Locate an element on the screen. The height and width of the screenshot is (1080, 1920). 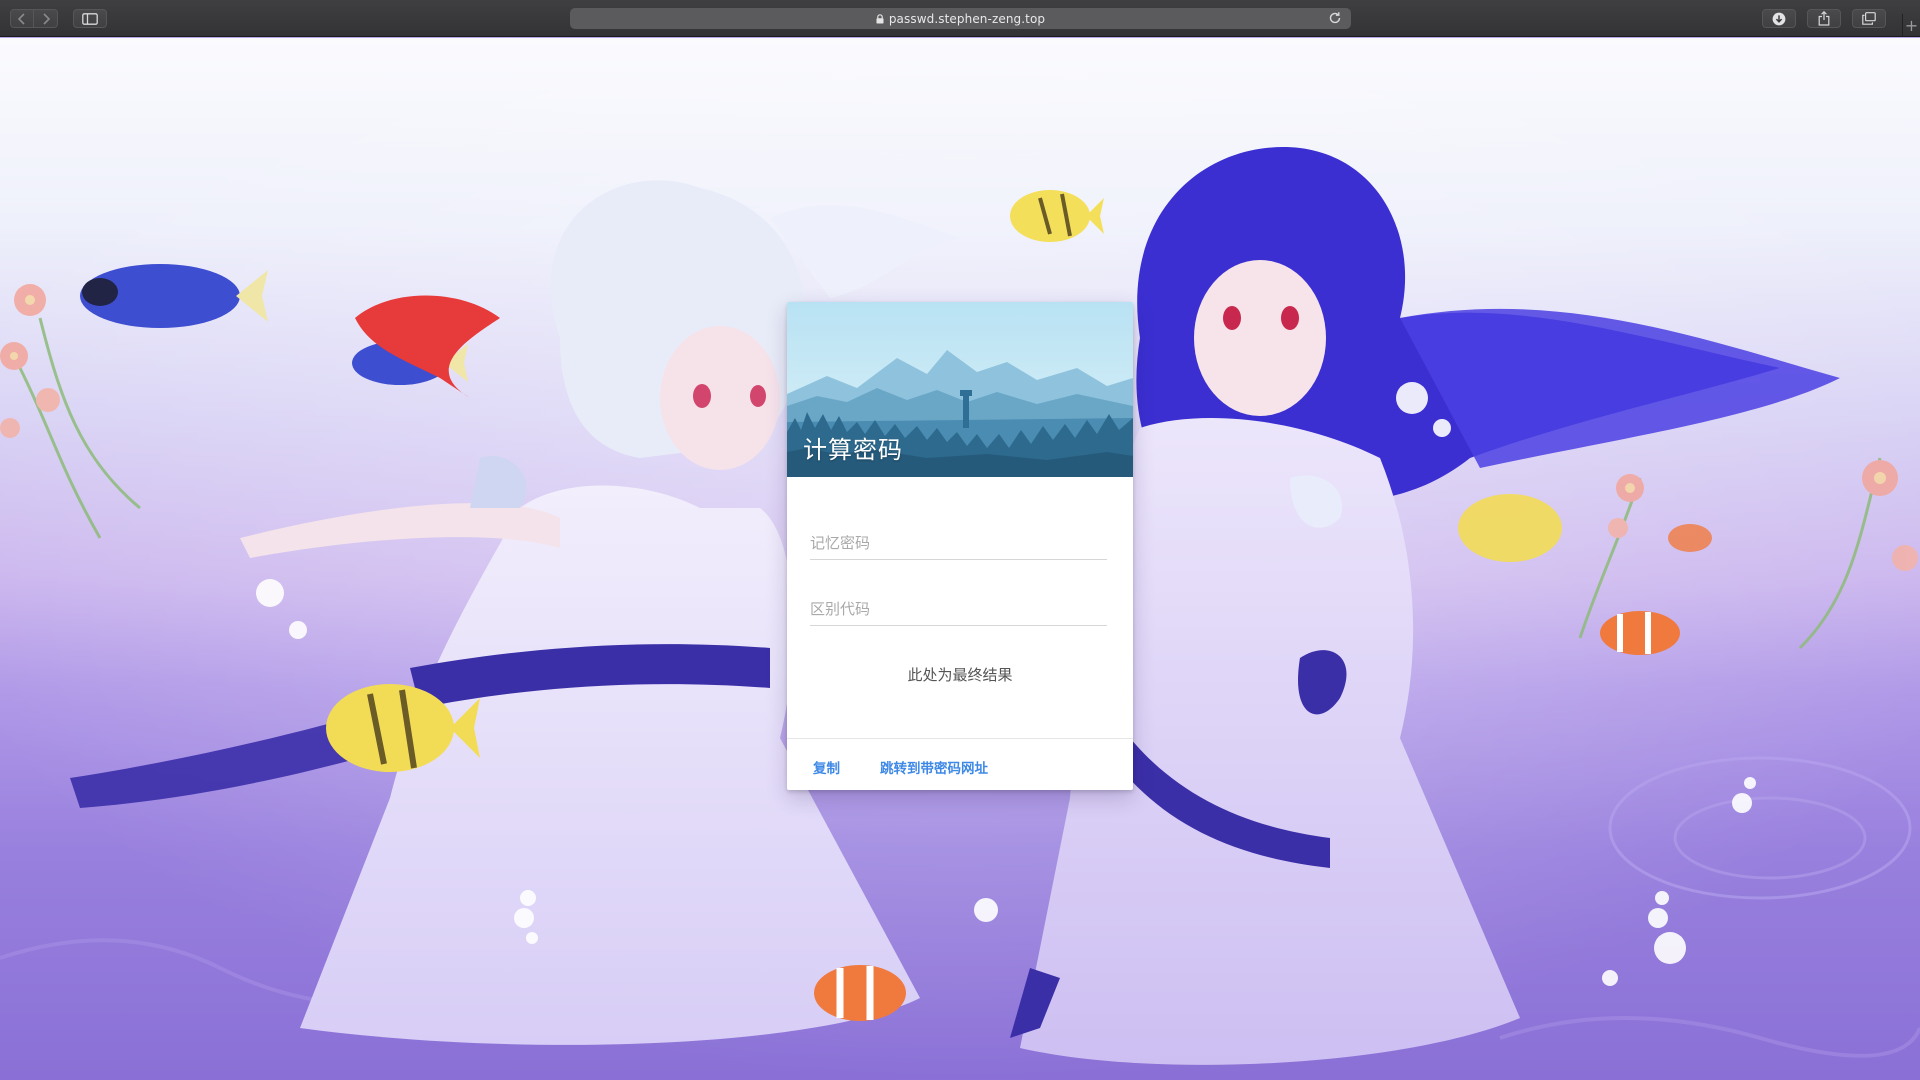
back-button is located at coordinates (22, 18).